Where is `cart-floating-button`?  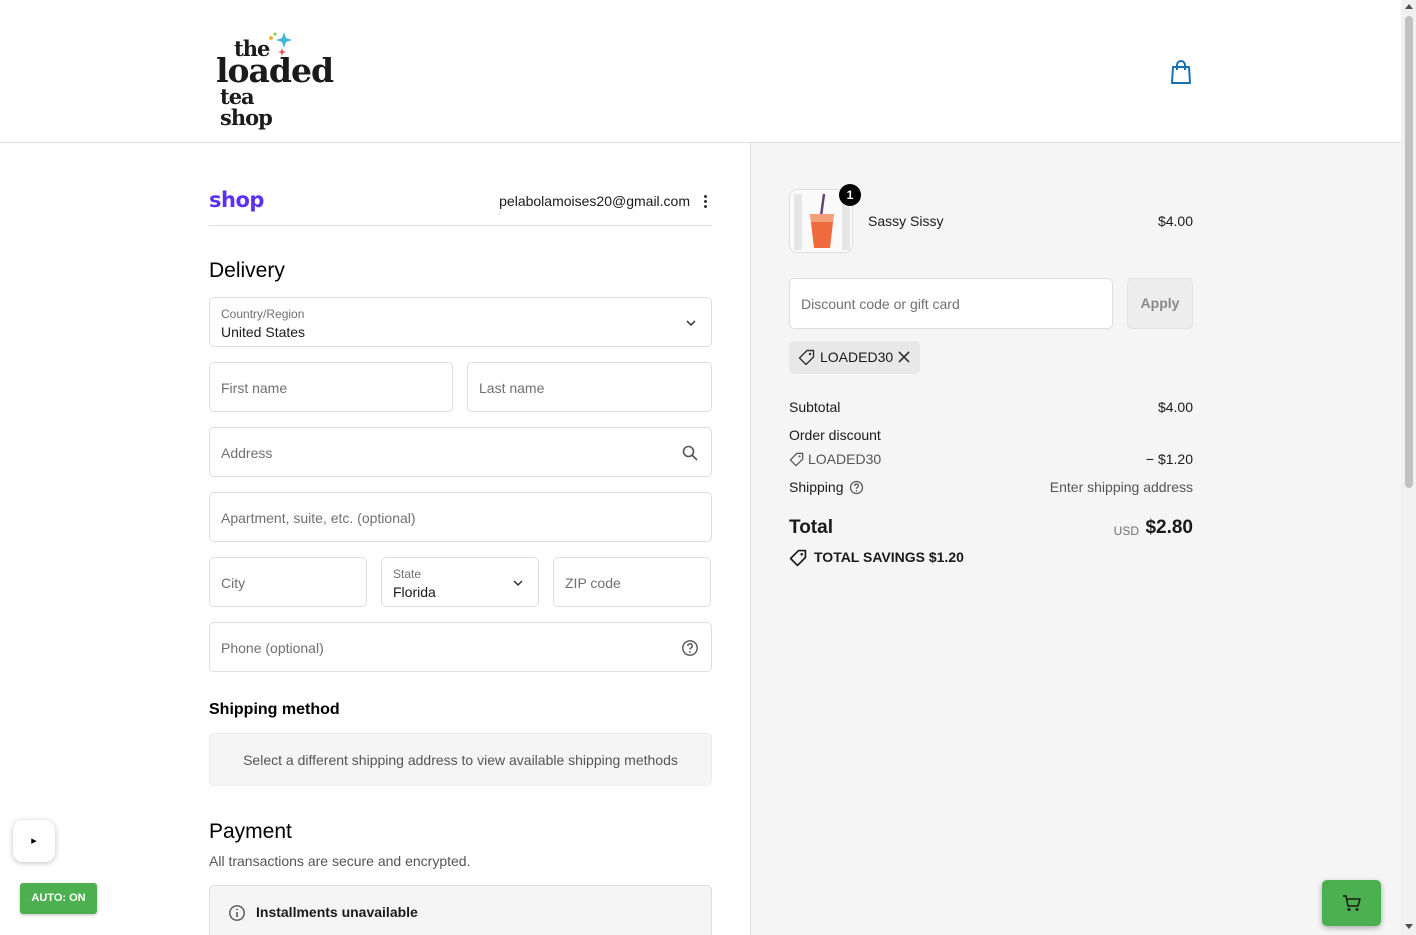 cart-floating-button is located at coordinates (1351, 903).